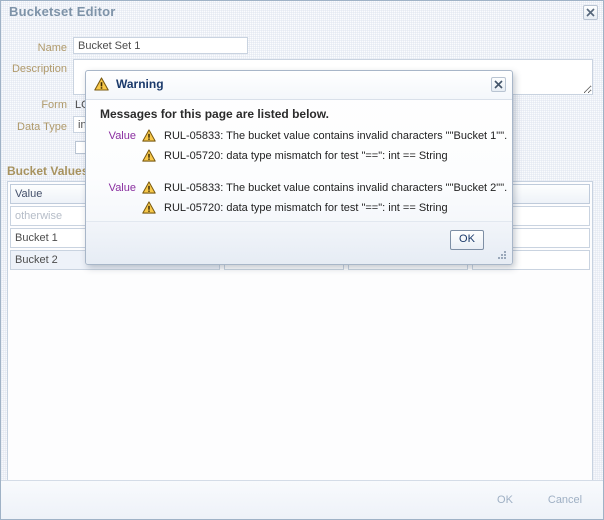 This screenshot has height=520, width=604. What do you see at coordinates (160, 45) in the screenshot?
I see `name-input` at bounding box center [160, 45].